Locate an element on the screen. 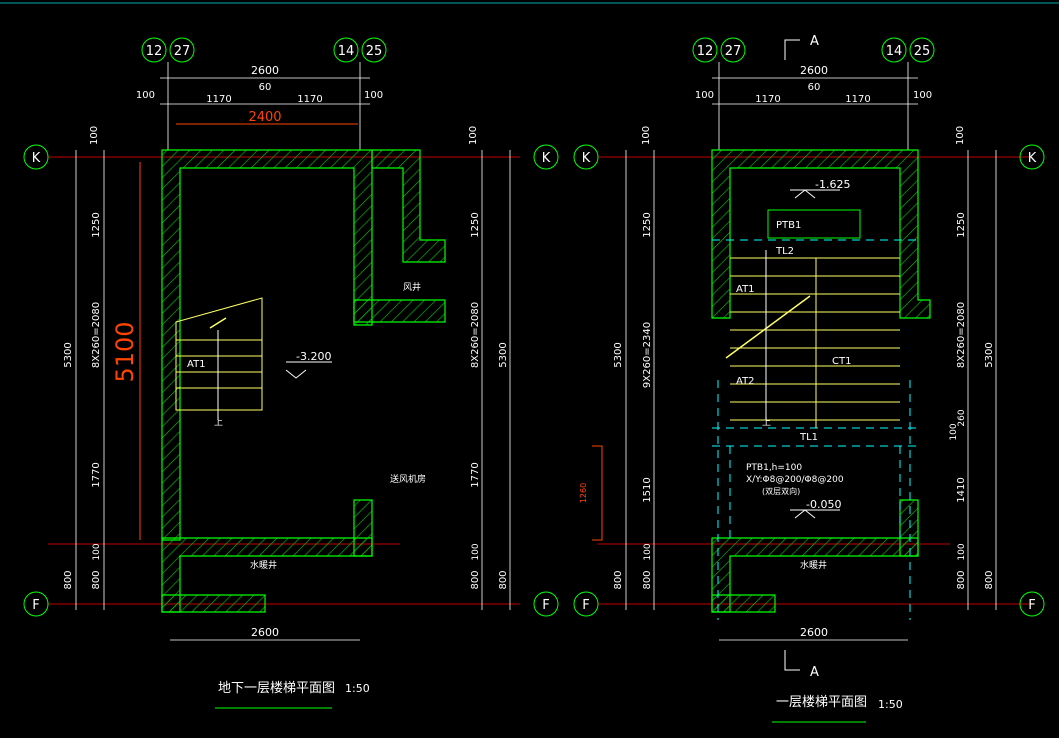 This screenshot has height=738, width=1059. right-label-at2: AT2 is located at coordinates (745, 381).